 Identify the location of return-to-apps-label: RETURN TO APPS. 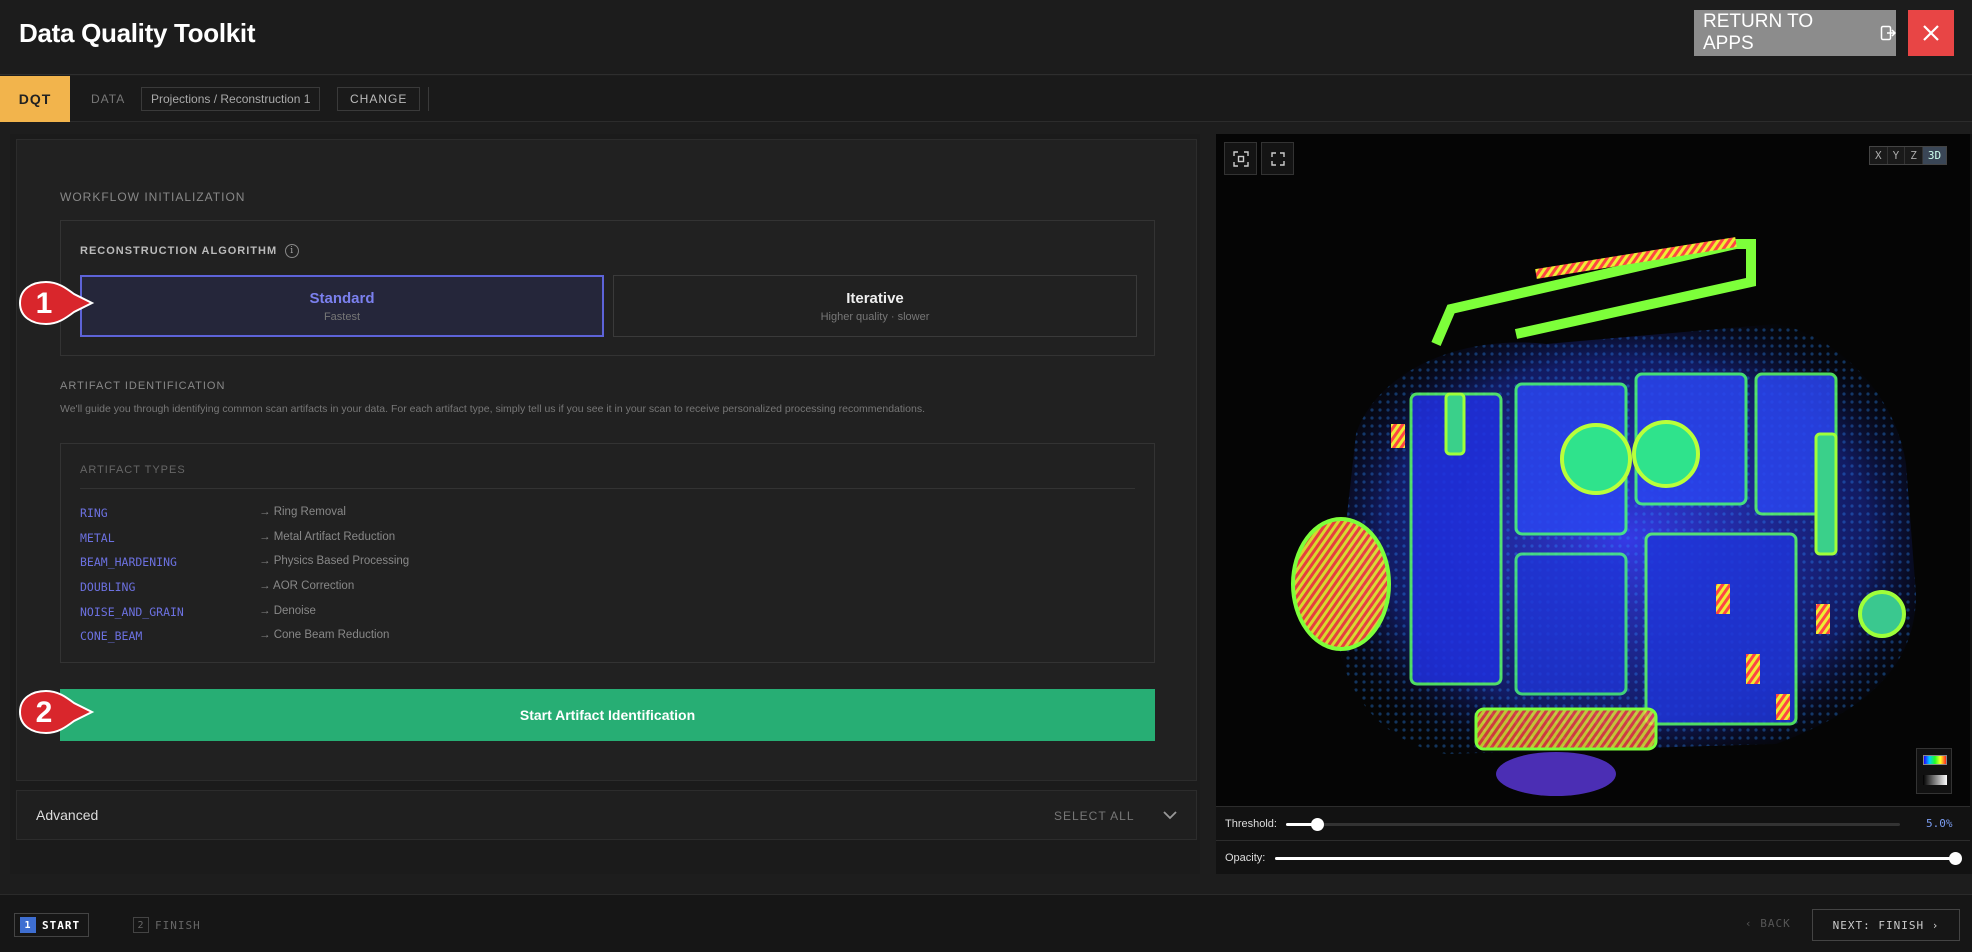
(1758, 32).